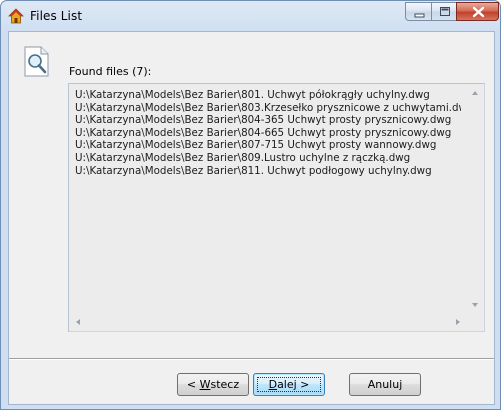 This screenshot has width=501, height=410. Describe the element at coordinates (78, 322) in the screenshot. I see `scroll-left-arrow-icon` at that location.